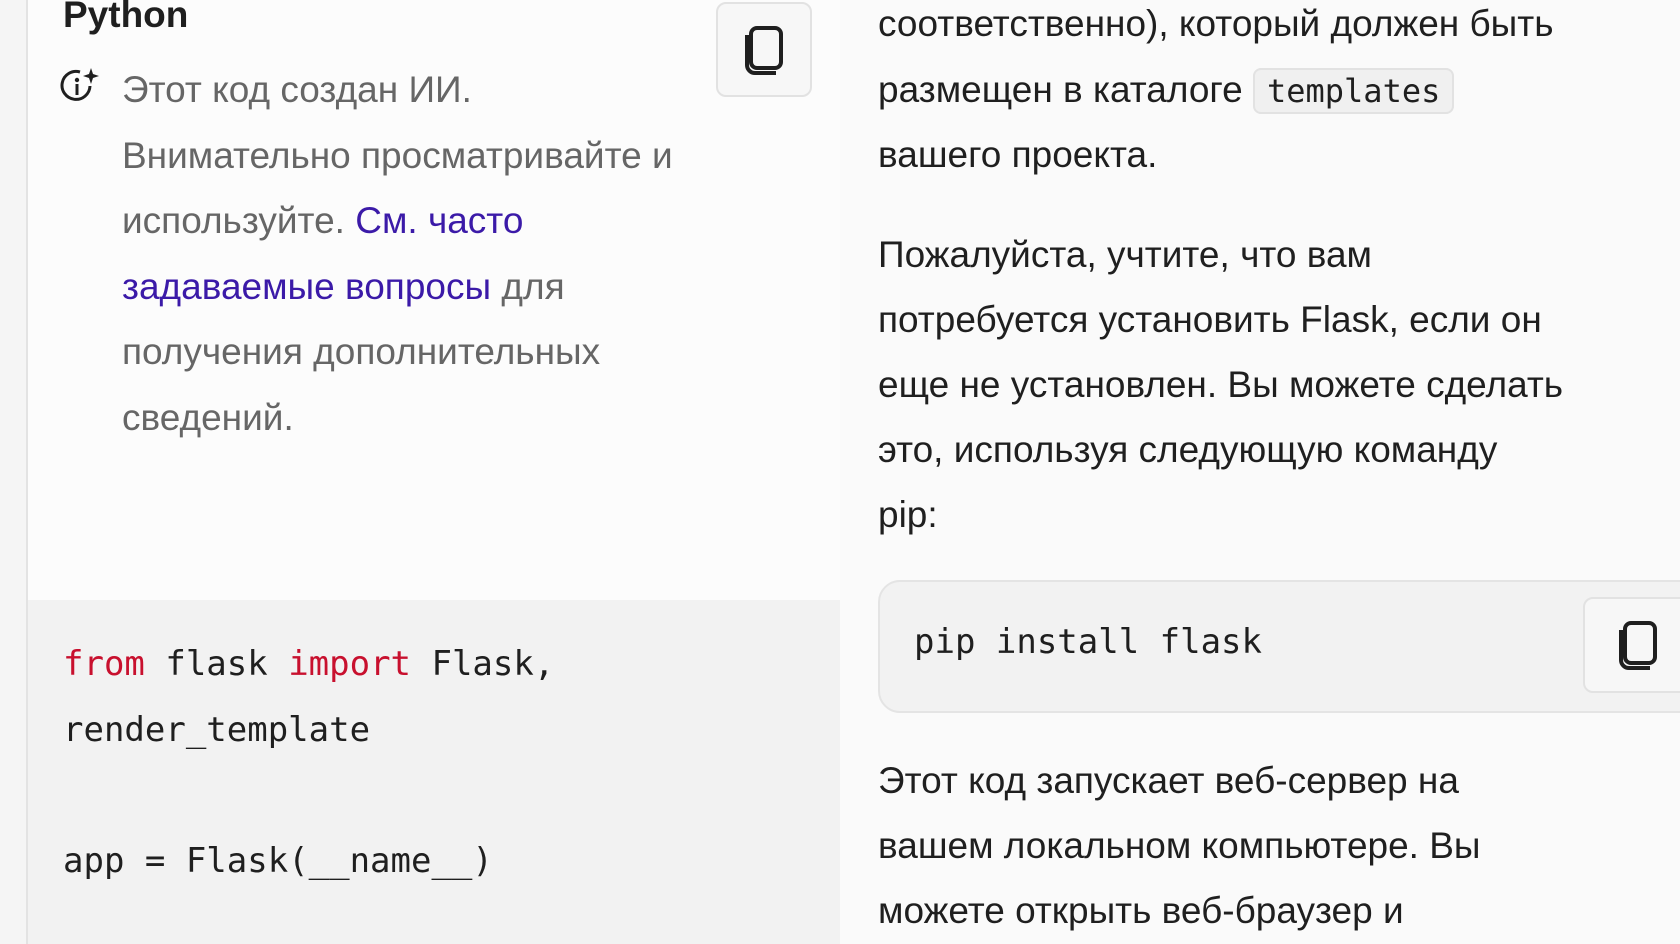  I want to click on paragraph-line: потребуется установить Flask, если он, so click(1210, 319).